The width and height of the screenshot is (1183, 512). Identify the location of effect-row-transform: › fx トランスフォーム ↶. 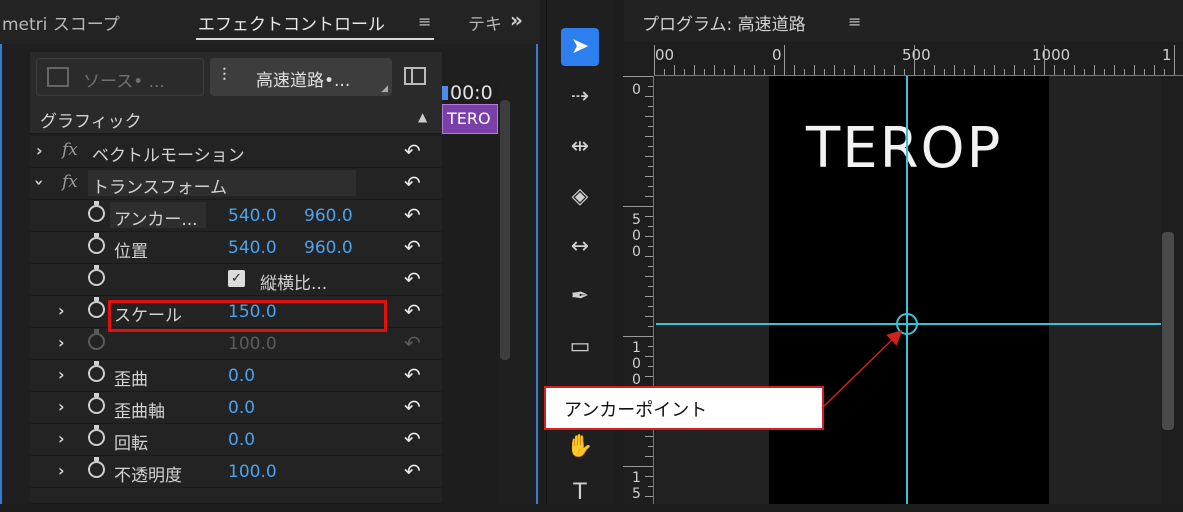
(236, 184).